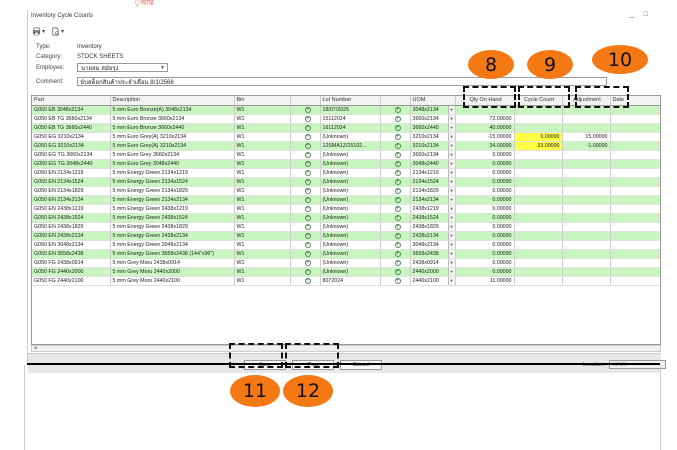 This screenshot has width=677, height=450. I want to click on column-header: Bin, so click(262, 101).